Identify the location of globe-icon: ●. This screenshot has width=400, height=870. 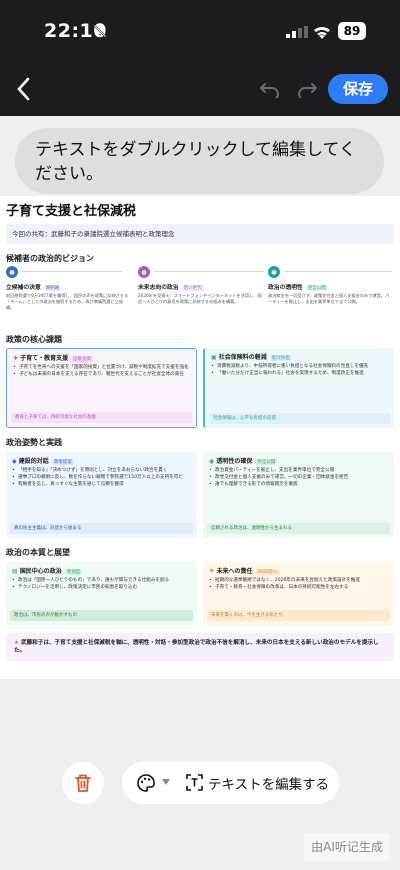
(274, 272).